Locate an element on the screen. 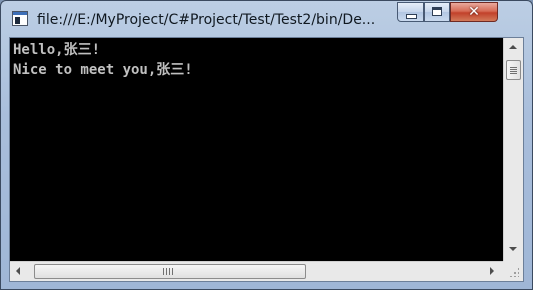  scrollbar-corner is located at coordinates (513, 271).